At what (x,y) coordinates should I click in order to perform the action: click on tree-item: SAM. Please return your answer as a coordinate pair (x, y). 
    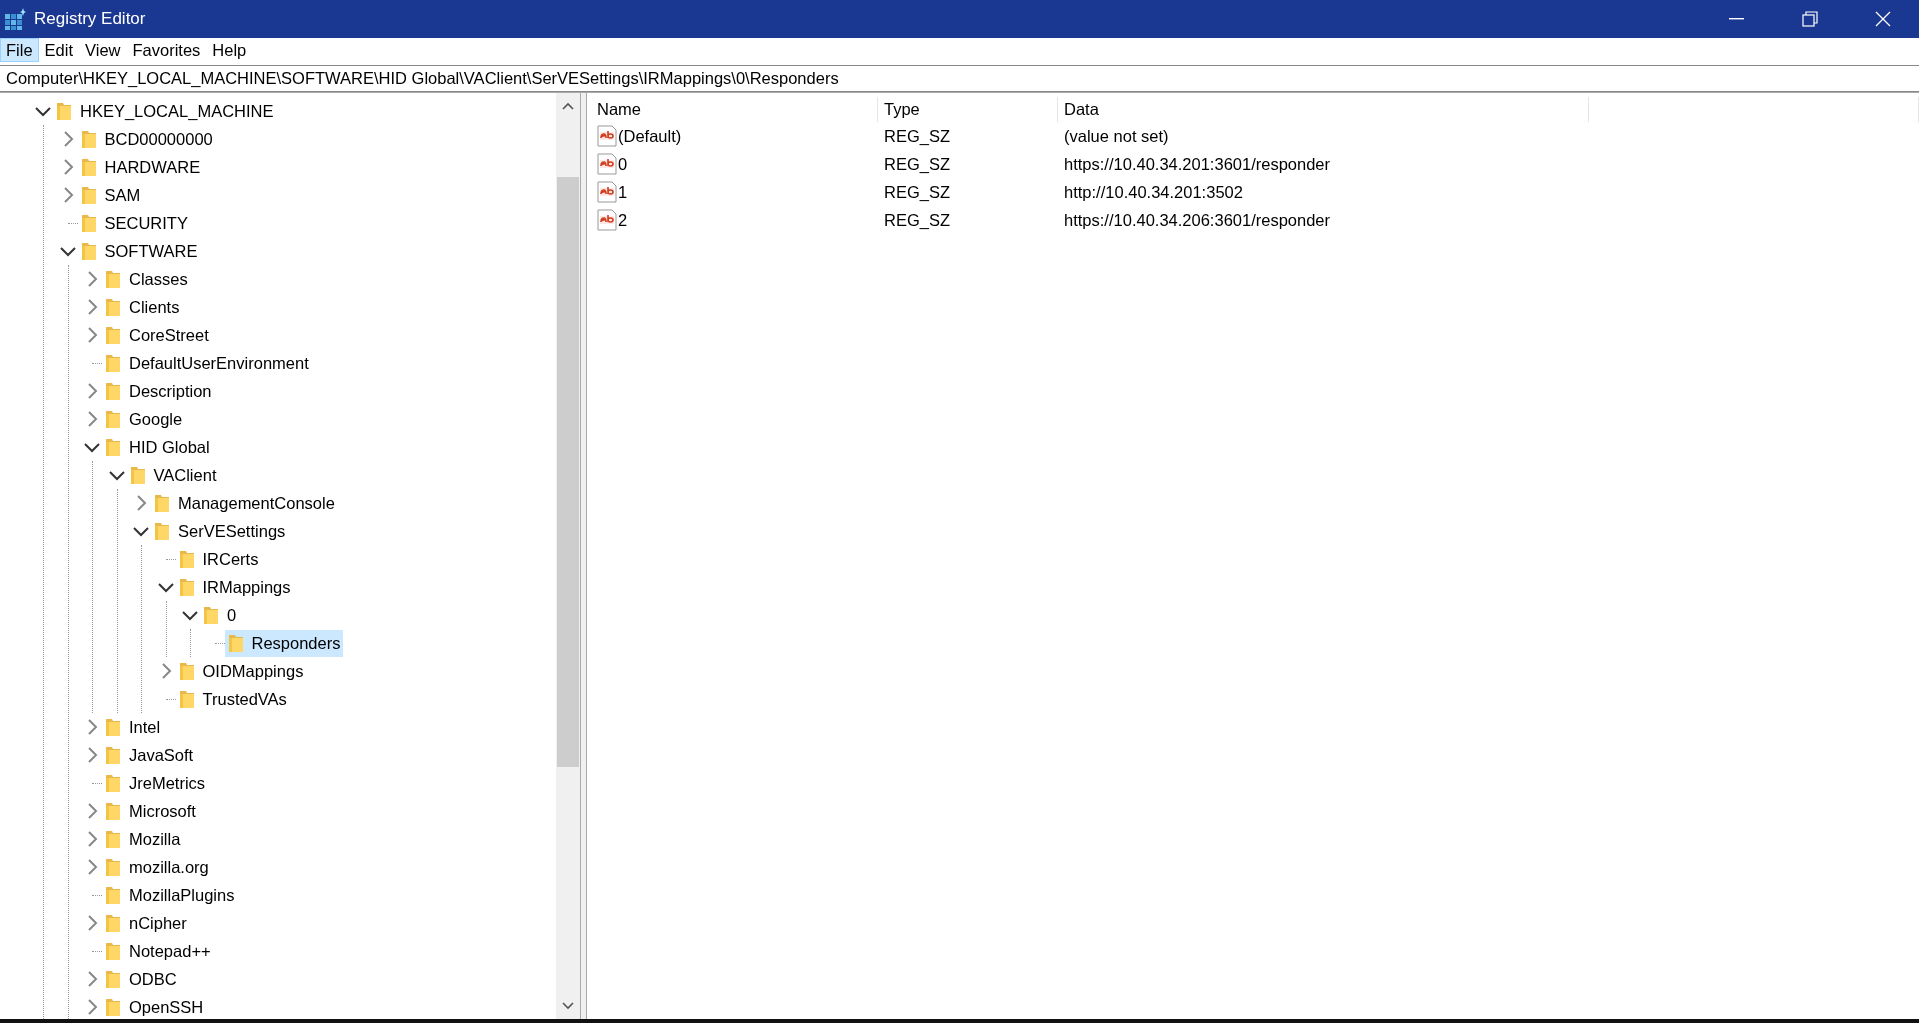
    Looking at the image, I should click on (110, 195).